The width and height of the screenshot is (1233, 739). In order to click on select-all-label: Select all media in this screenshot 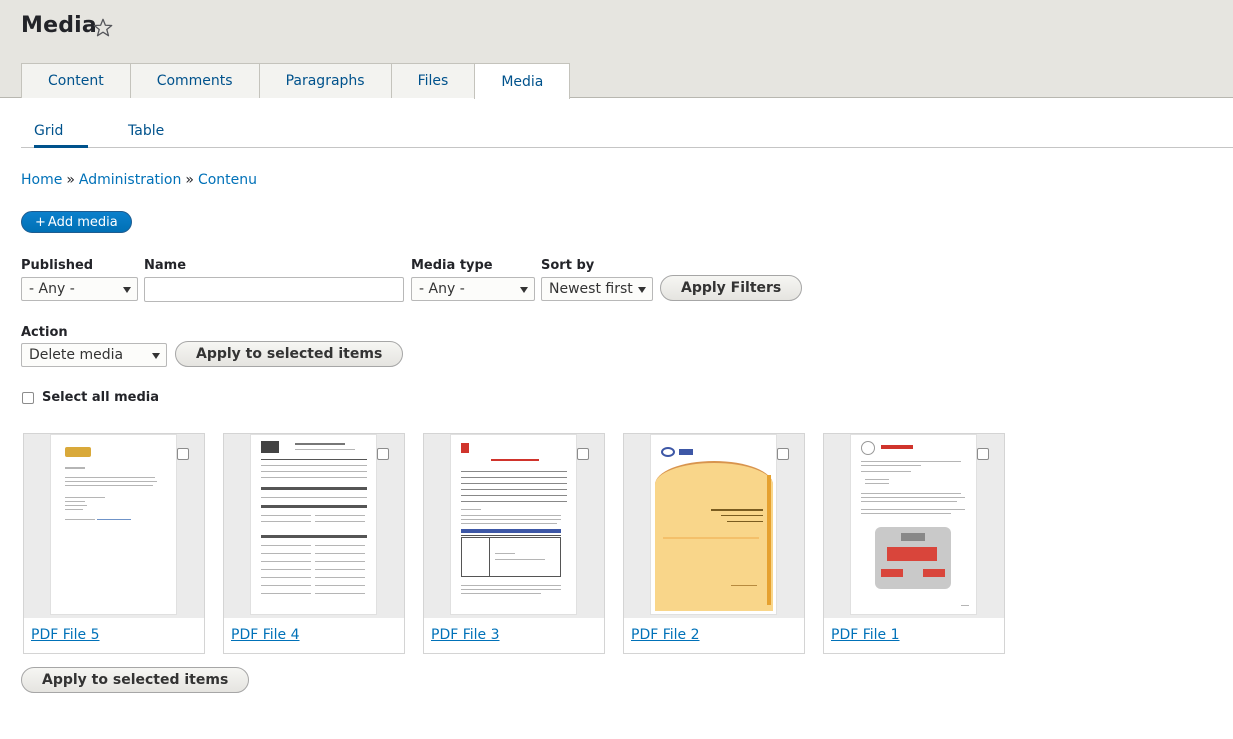, I will do `click(101, 397)`.